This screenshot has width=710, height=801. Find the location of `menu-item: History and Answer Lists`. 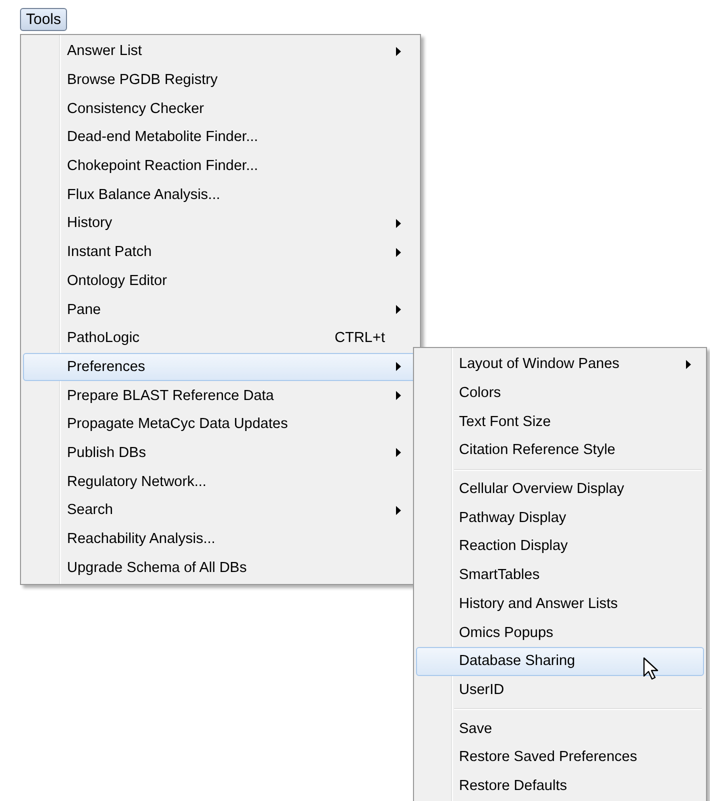

menu-item: History and Answer Lists is located at coordinates (560, 604).